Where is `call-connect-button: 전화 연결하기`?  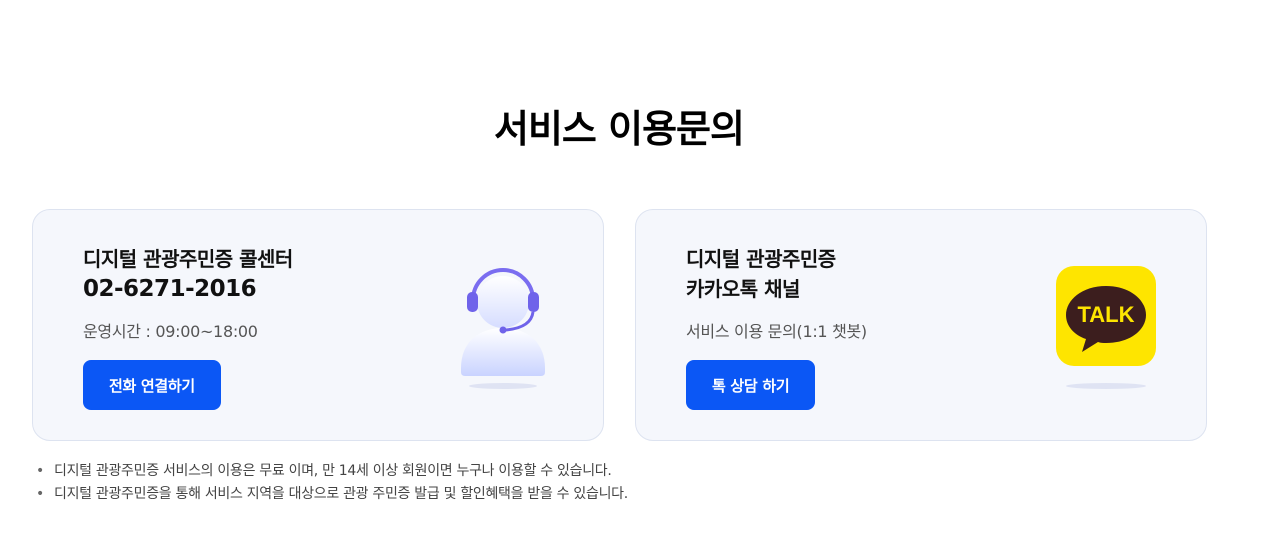 call-connect-button: 전화 연결하기 is located at coordinates (152, 385).